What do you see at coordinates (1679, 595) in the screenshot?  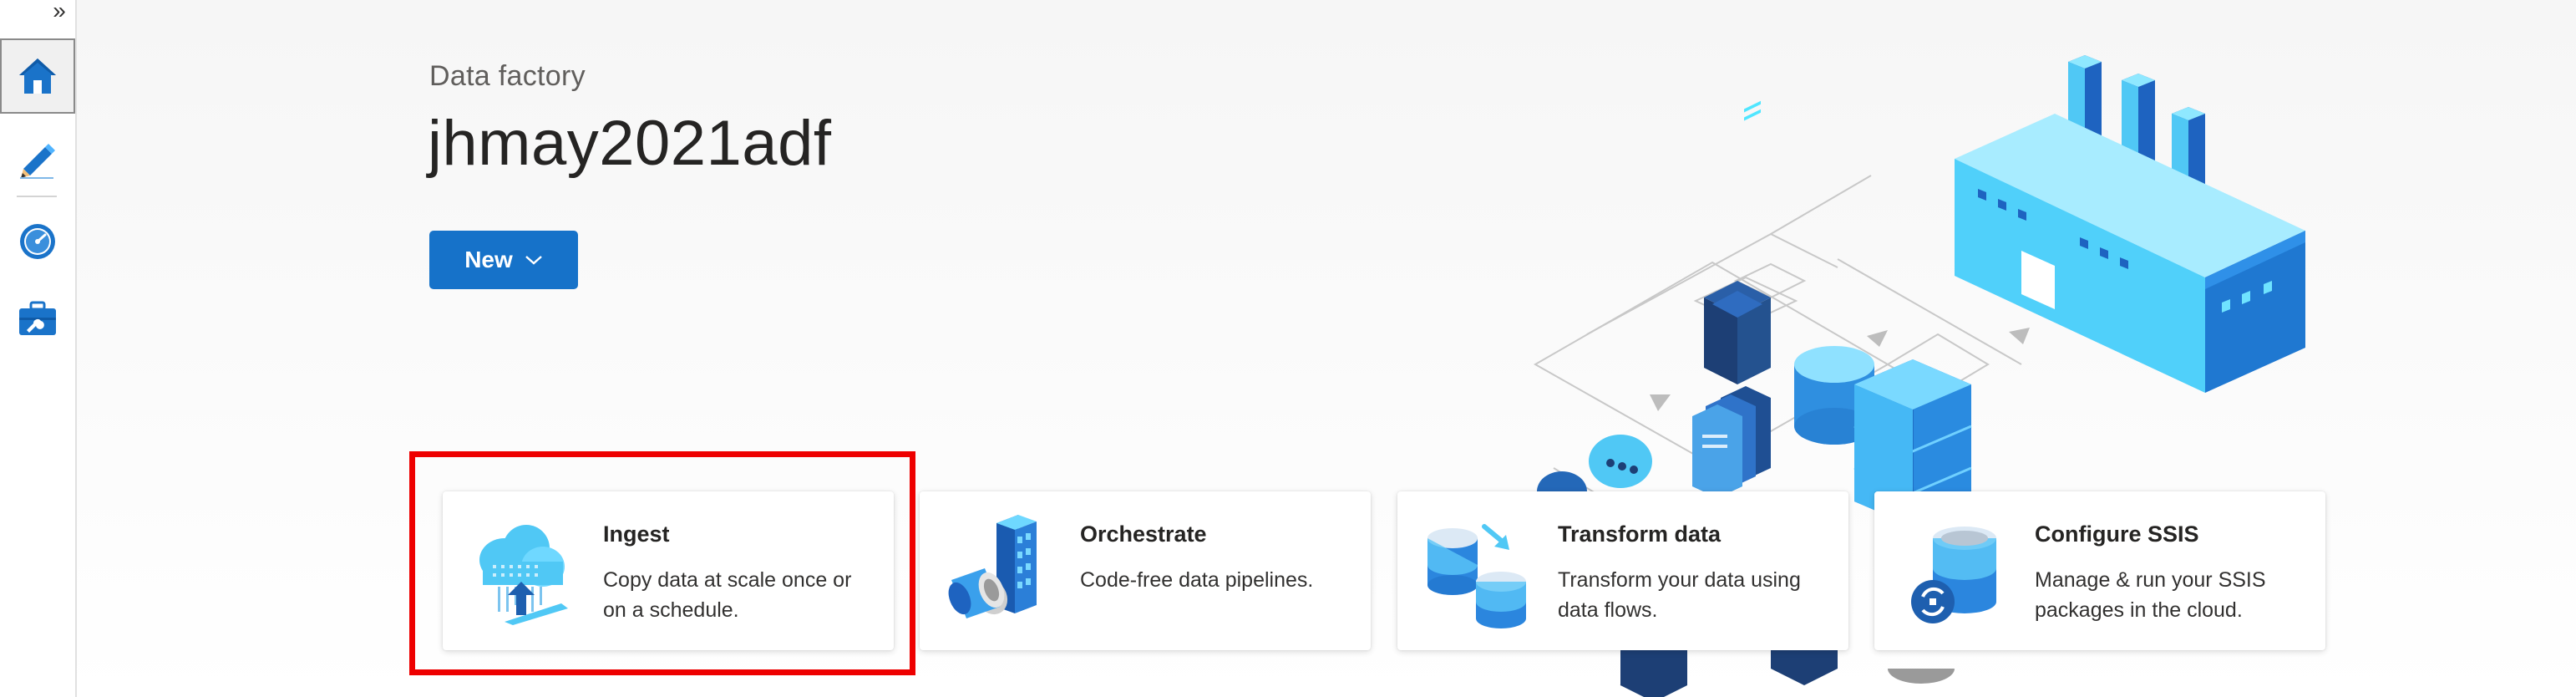 I see `card-description: Transform your data using data flows.` at bounding box center [1679, 595].